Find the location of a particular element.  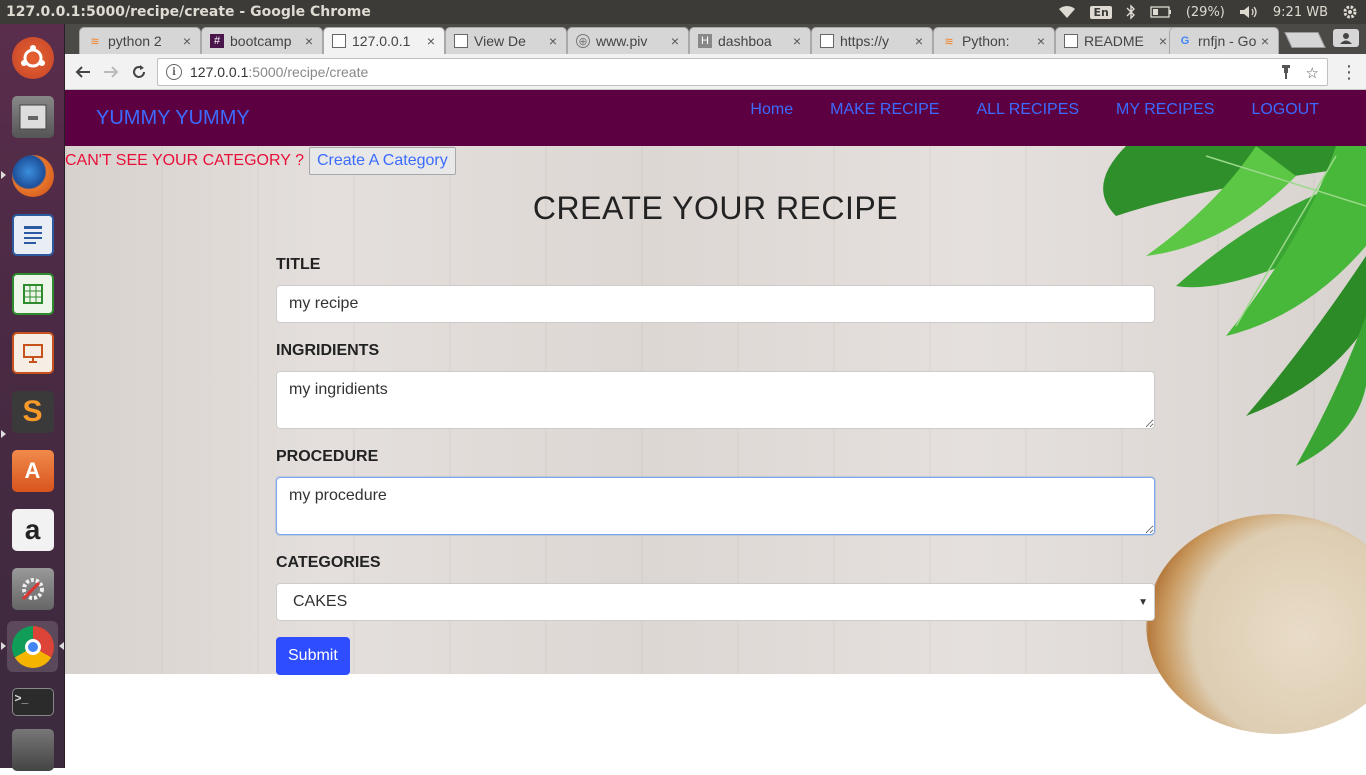

create-category-button: Create A Category is located at coordinates (382, 161).